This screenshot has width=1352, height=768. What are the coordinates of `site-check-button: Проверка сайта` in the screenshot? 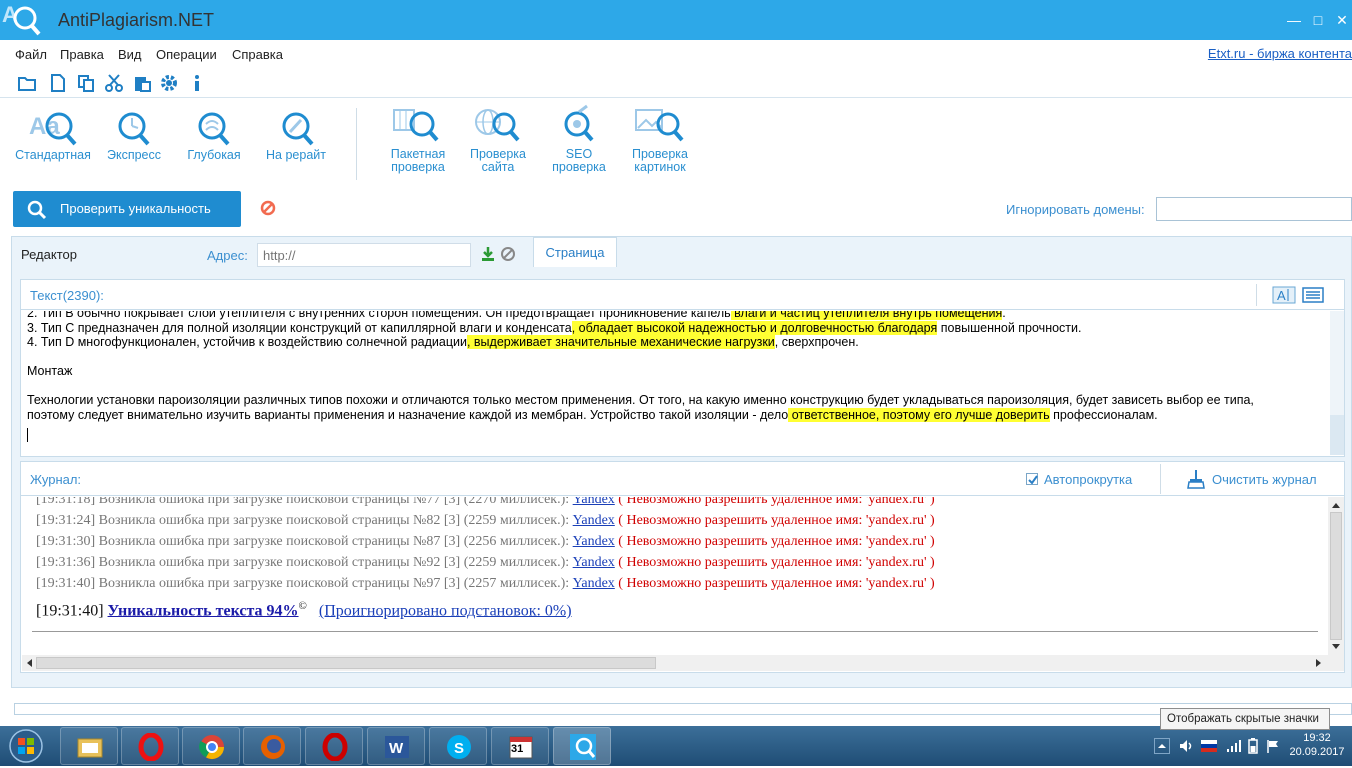 It's located at (498, 139).